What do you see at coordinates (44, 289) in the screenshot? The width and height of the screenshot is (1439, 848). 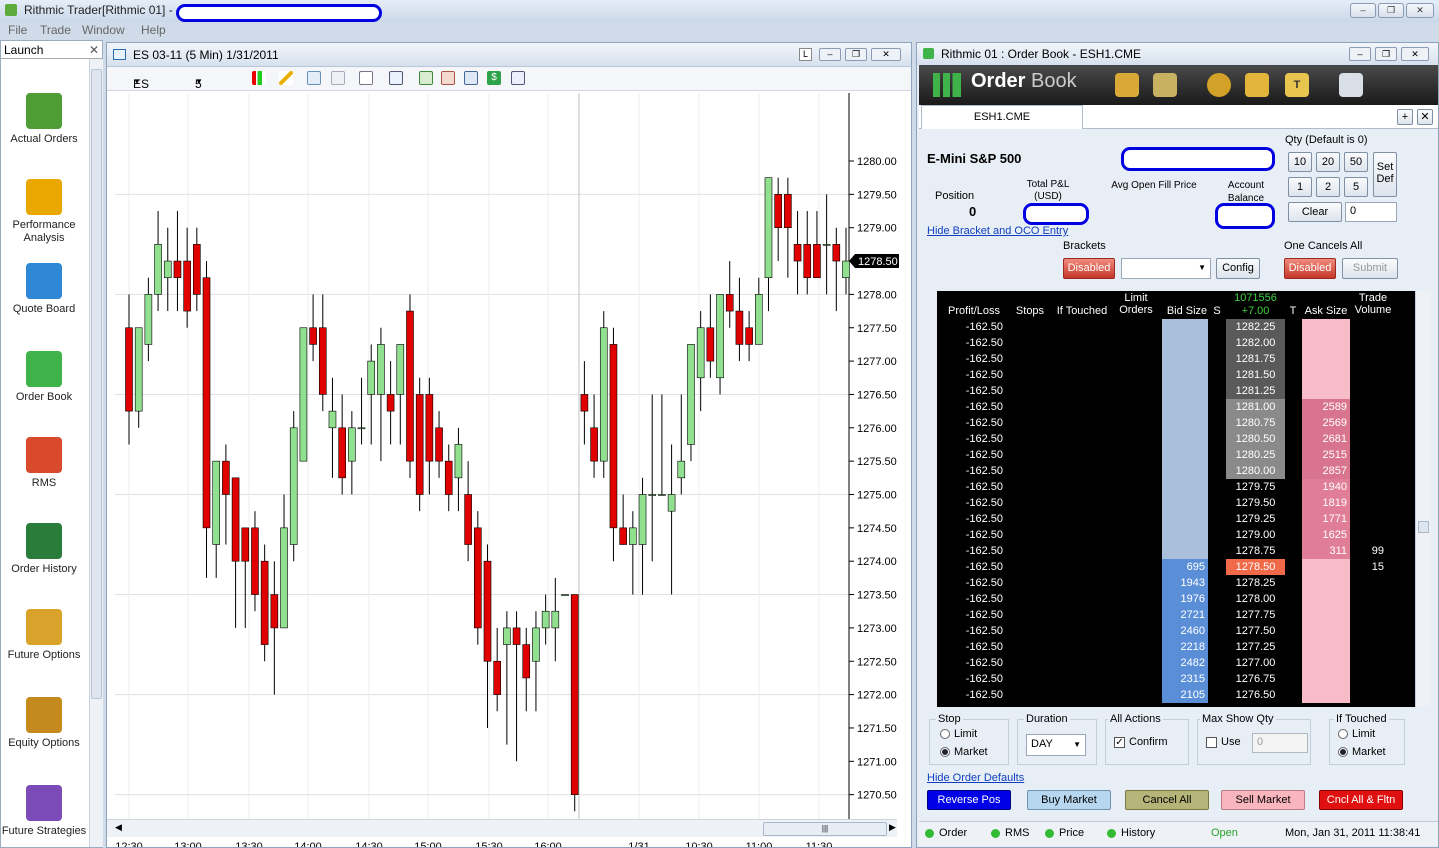 I see `launch-item: Quote Board` at bounding box center [44, 289].